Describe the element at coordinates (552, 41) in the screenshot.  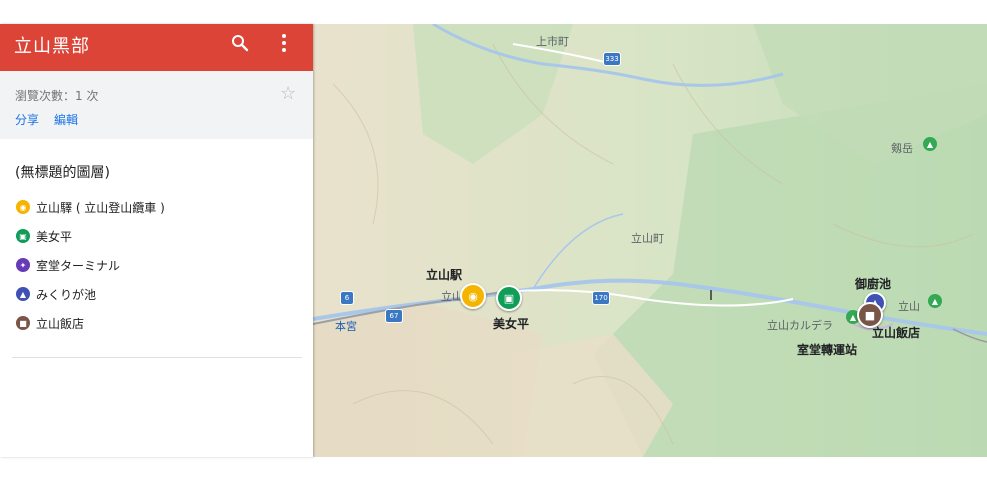
I see `town-label-kamiichi: 上市町` at that location.